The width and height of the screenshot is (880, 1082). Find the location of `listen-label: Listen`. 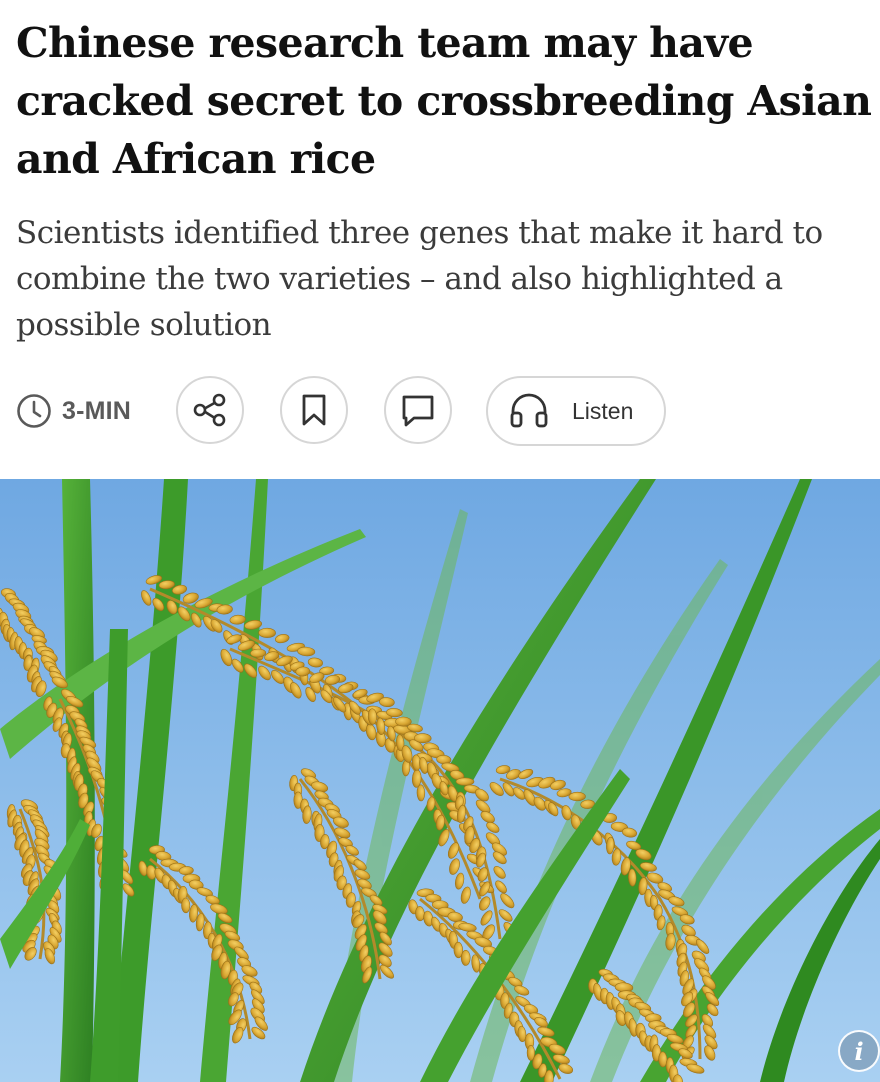

listen-label: Listen is located at coordinates (603, 410).